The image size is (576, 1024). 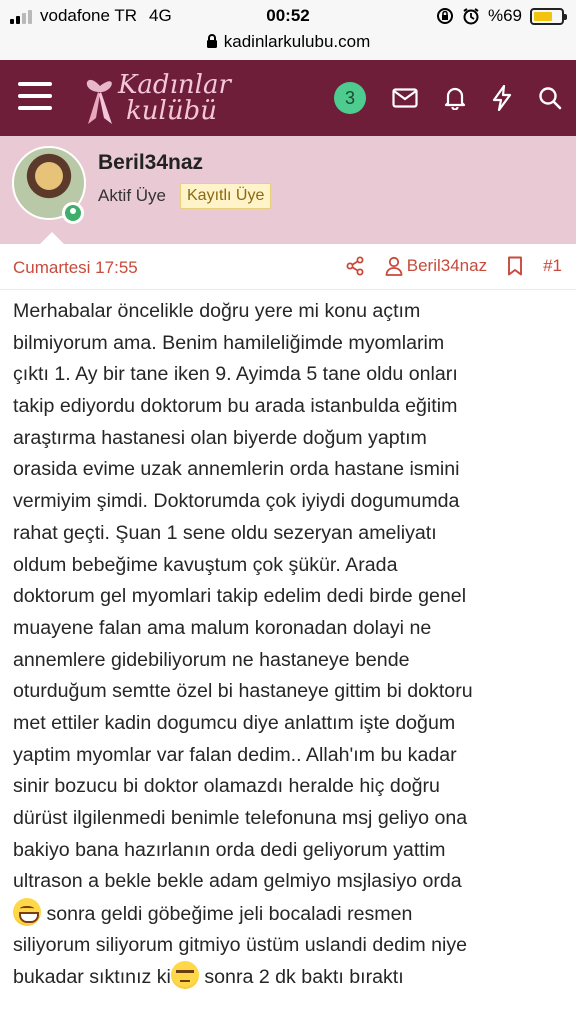 I want to click on menu-icon, so click(x=35, y=96).